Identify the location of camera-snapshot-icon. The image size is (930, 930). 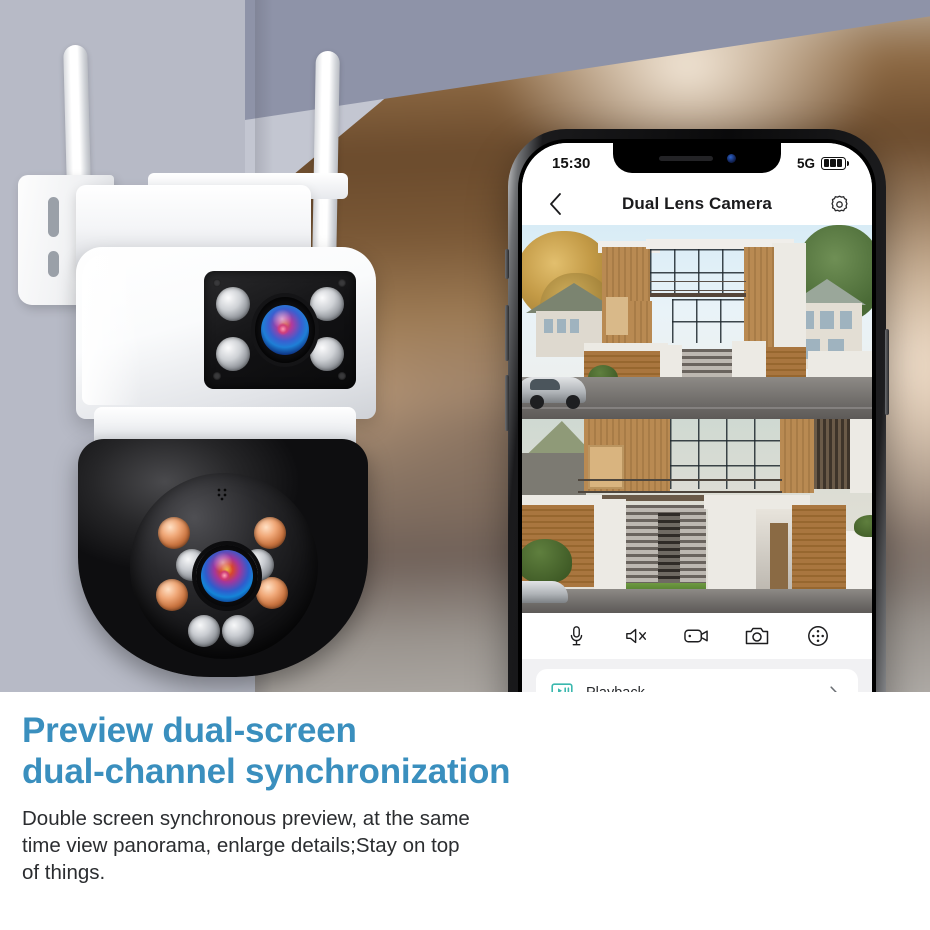
(757, 636).